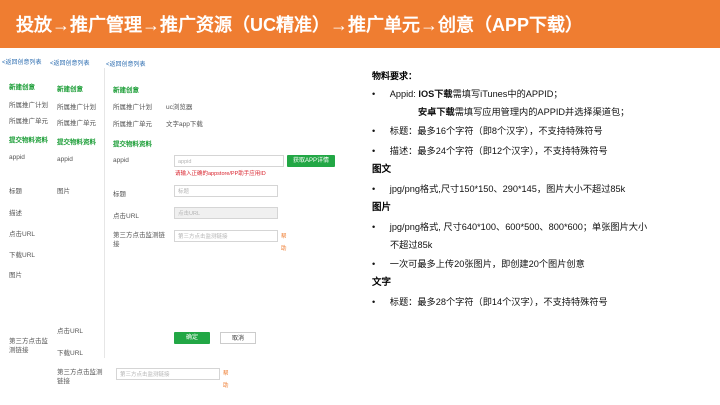  What do you see at coordinates (70, 353) in the screenshot?
I see `download-url-label-col2: 下载URL` at bounding box center [70, 353].